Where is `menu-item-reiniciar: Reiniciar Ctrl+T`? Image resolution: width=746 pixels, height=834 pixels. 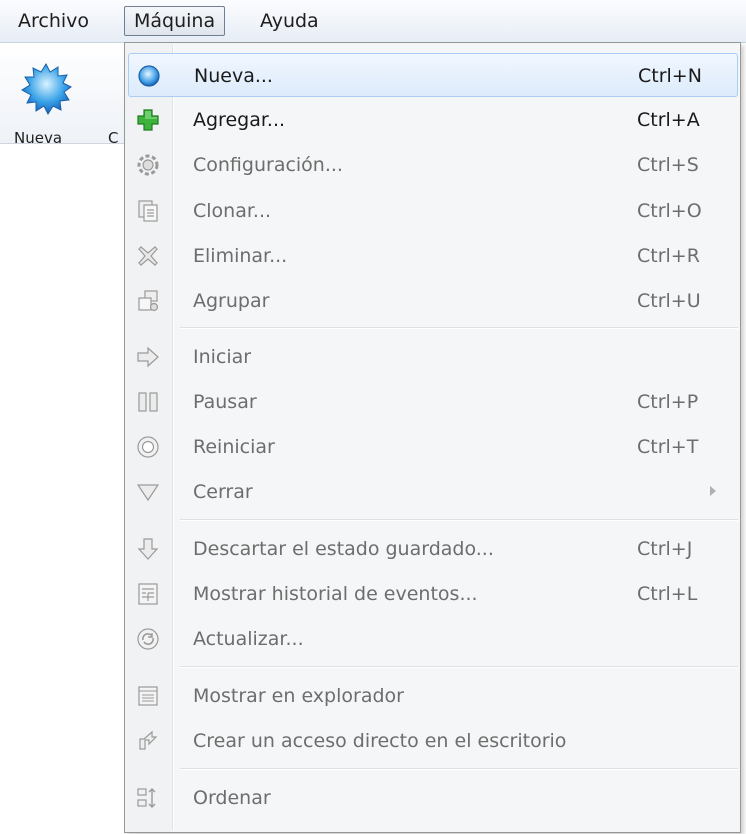 menu-item-reiniciar: Reiniciar Ctrl+T is located at coordinates (433, 447).